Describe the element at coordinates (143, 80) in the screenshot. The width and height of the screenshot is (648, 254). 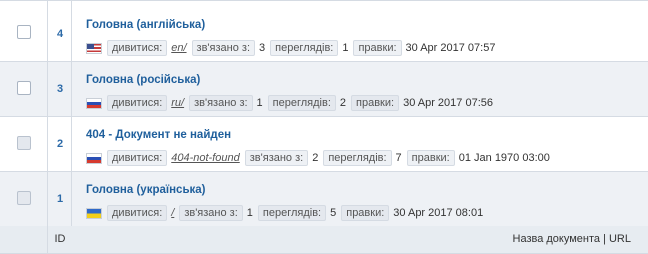
I see `document-title-link: Головна (російська)` at that location.